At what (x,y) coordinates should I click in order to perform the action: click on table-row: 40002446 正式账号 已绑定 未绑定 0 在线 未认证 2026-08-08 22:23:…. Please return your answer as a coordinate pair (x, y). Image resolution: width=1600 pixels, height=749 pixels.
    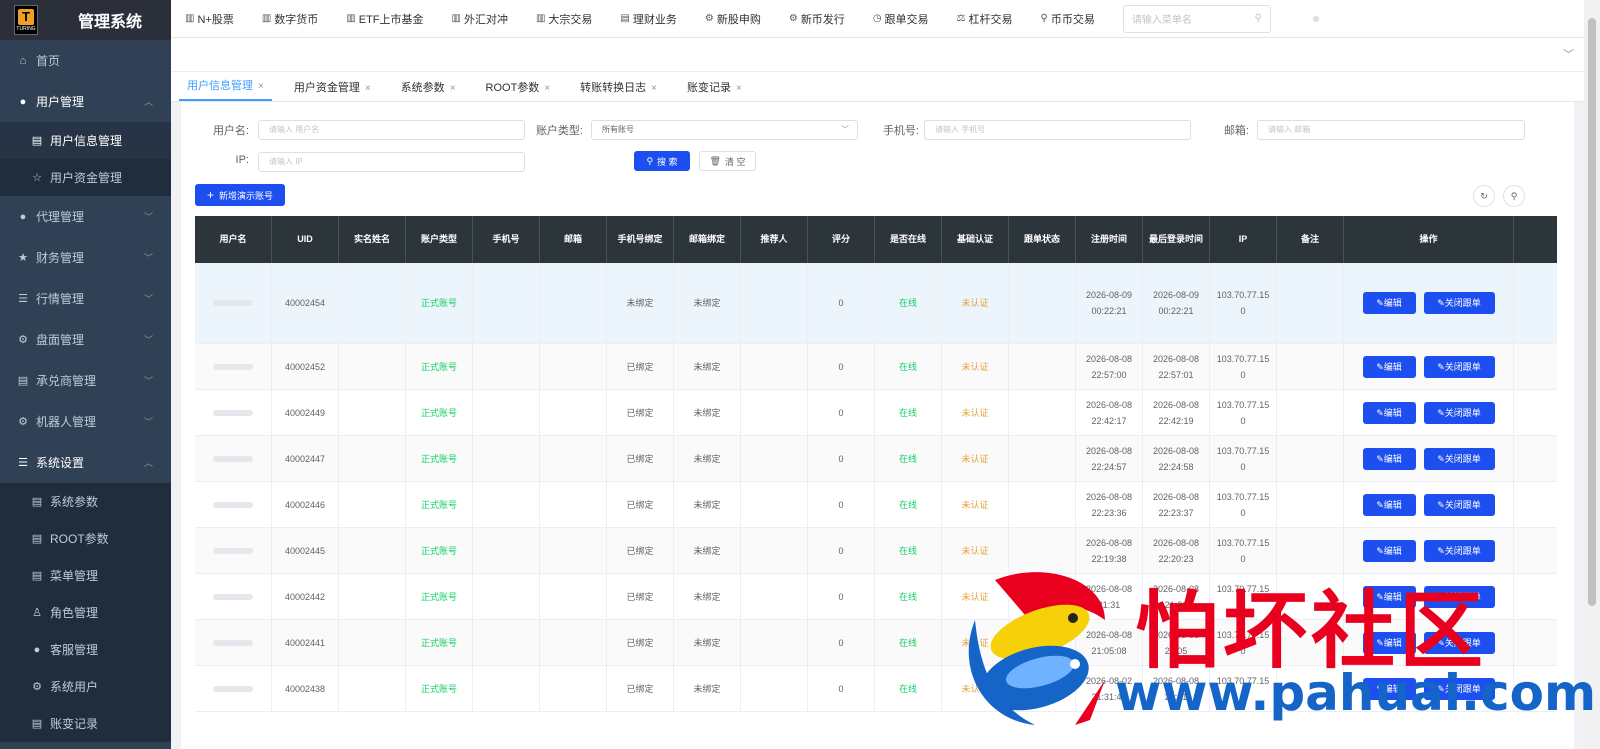
    Looking at the image, I should click on (876, 505).